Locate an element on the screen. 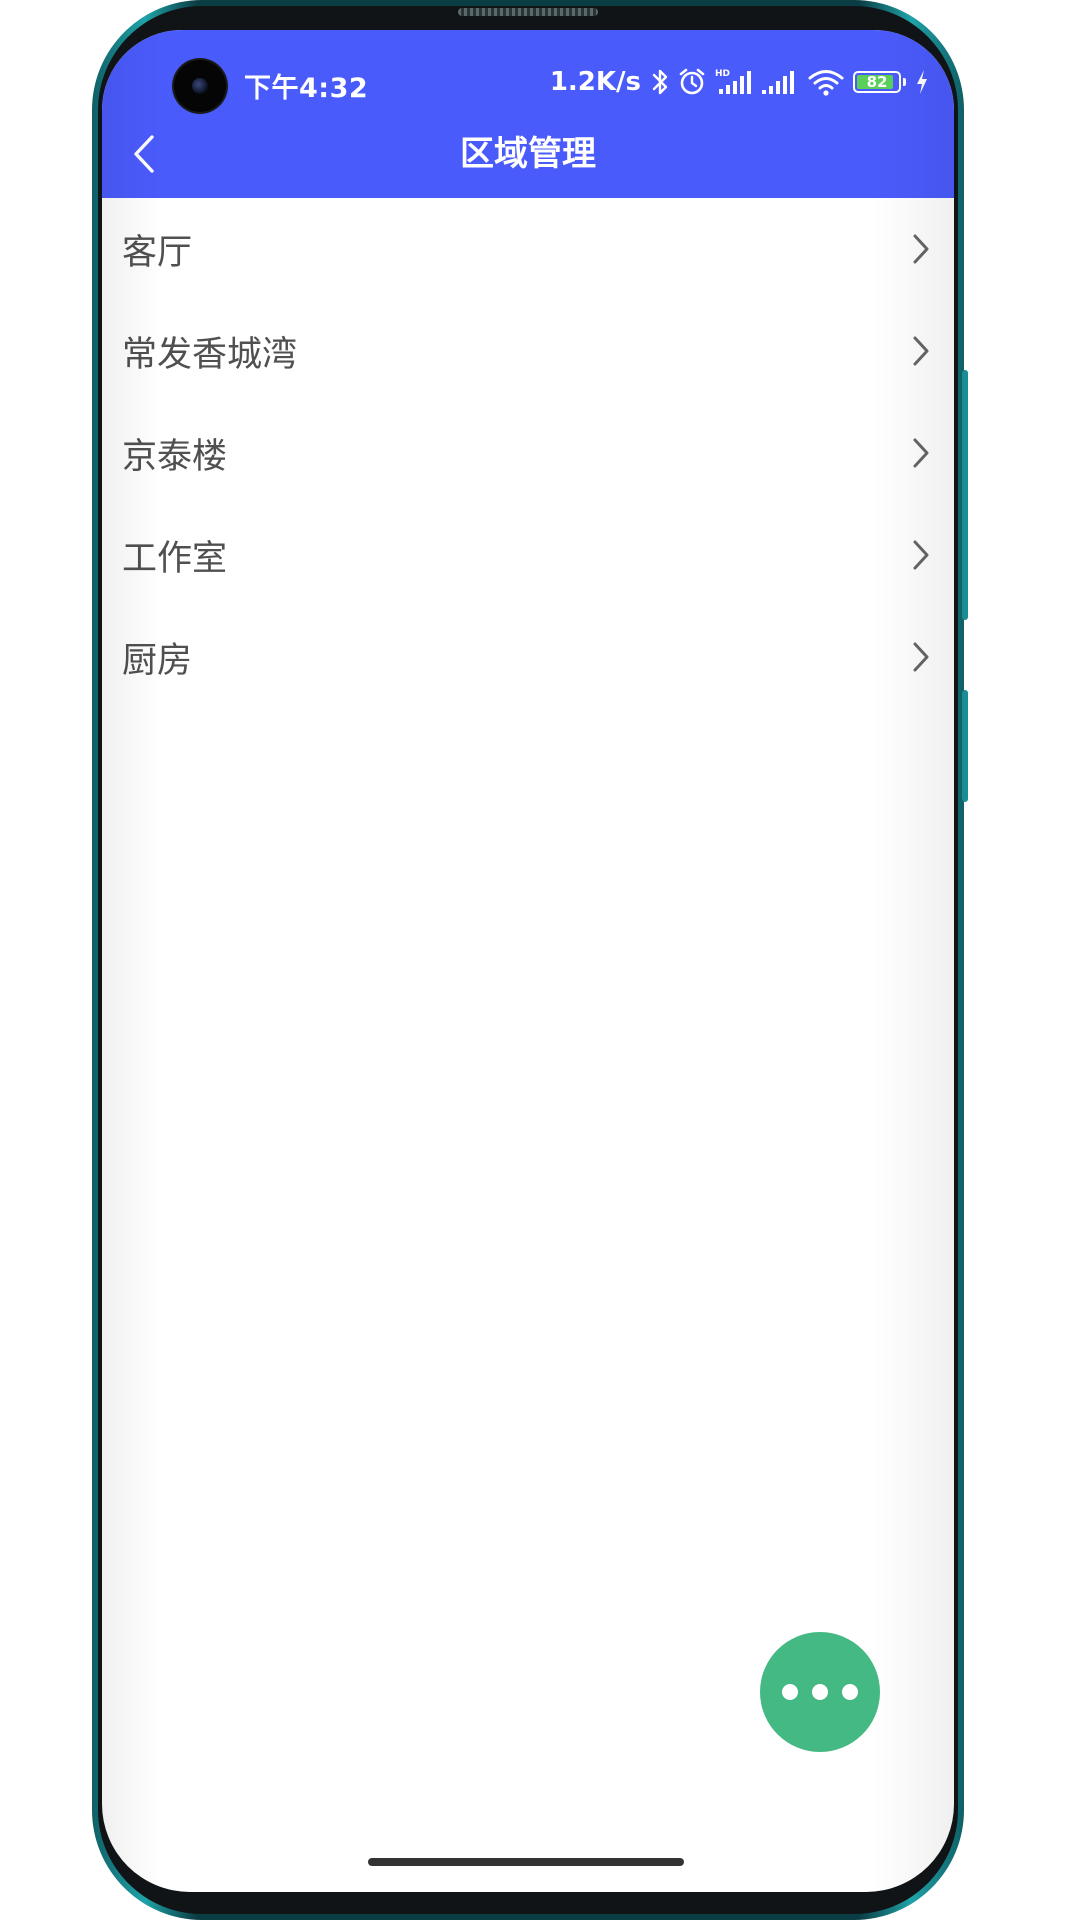  area-item: 京泰楼 is located at coordinates (528, 453).